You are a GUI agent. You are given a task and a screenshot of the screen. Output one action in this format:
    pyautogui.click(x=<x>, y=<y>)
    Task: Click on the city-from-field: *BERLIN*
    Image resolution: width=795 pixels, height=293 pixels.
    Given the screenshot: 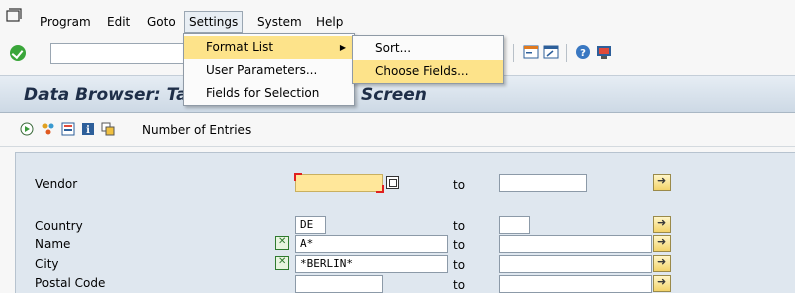 What is the action you would take?
    pyautogui.click(x=371, y=264)
    